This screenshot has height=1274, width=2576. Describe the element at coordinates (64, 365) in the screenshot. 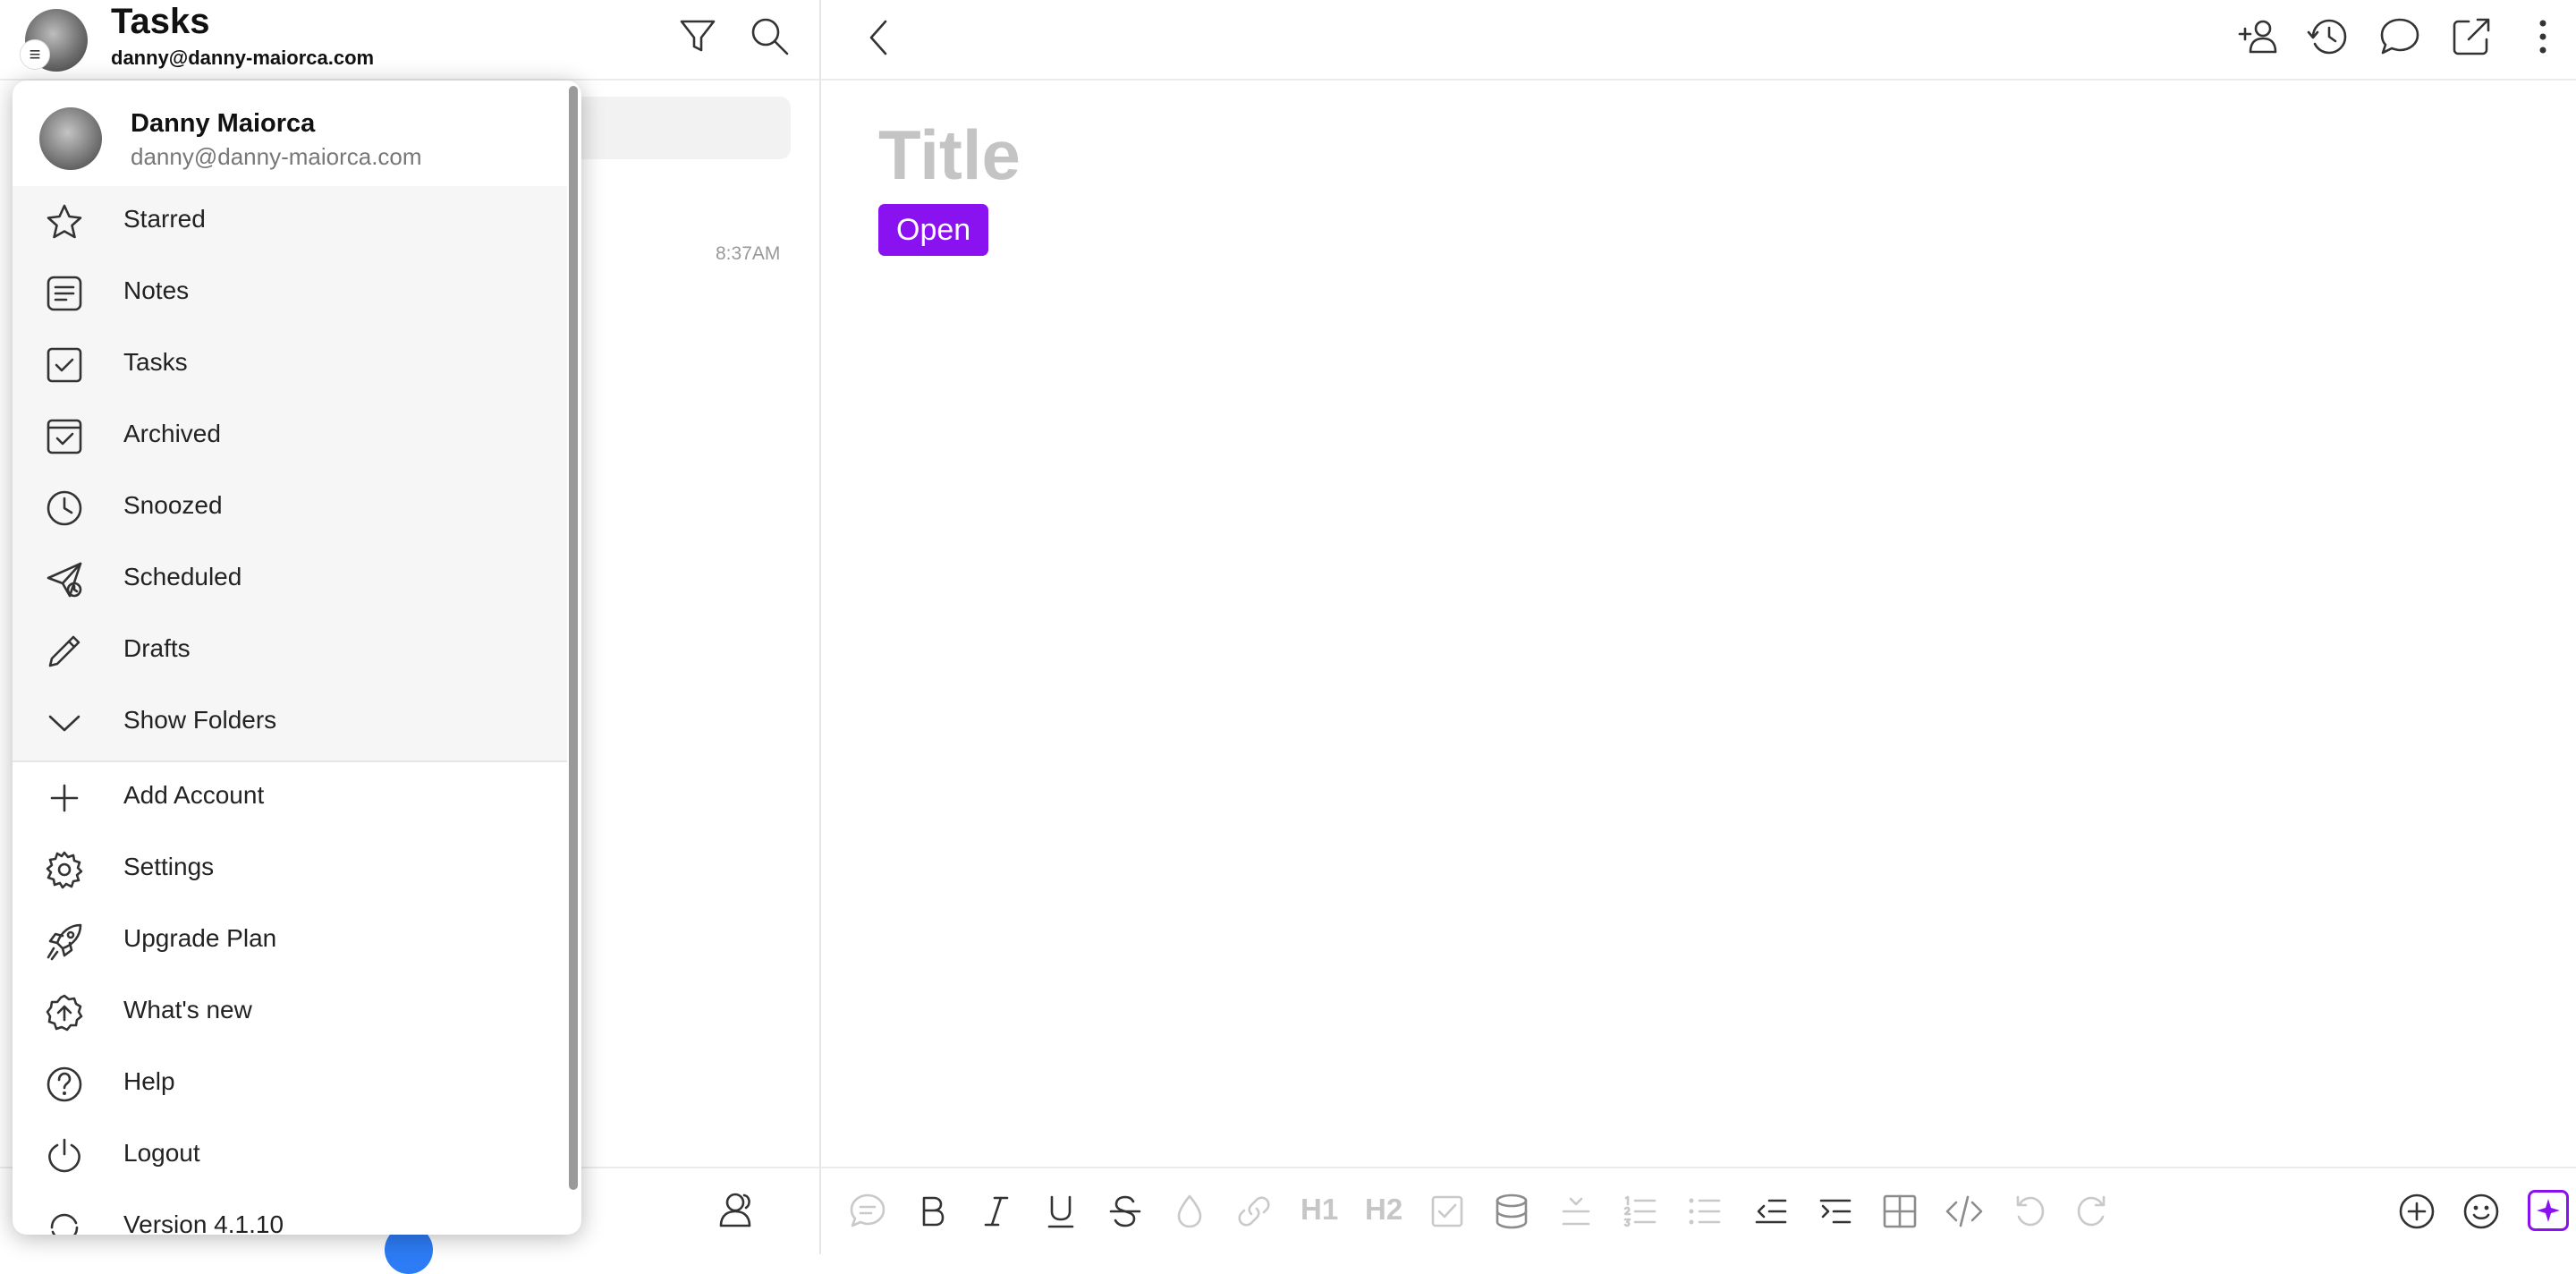

I see `task-check-icon` at that location.